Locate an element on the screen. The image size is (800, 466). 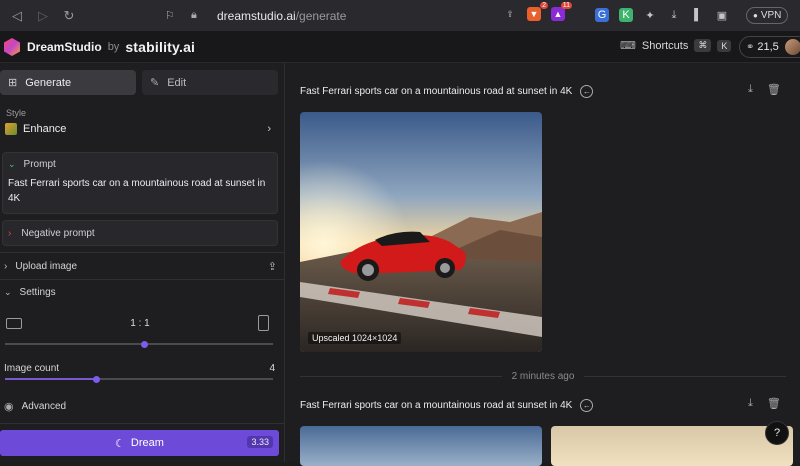
image-count-slider-fill is located at coordinates (51, 379).